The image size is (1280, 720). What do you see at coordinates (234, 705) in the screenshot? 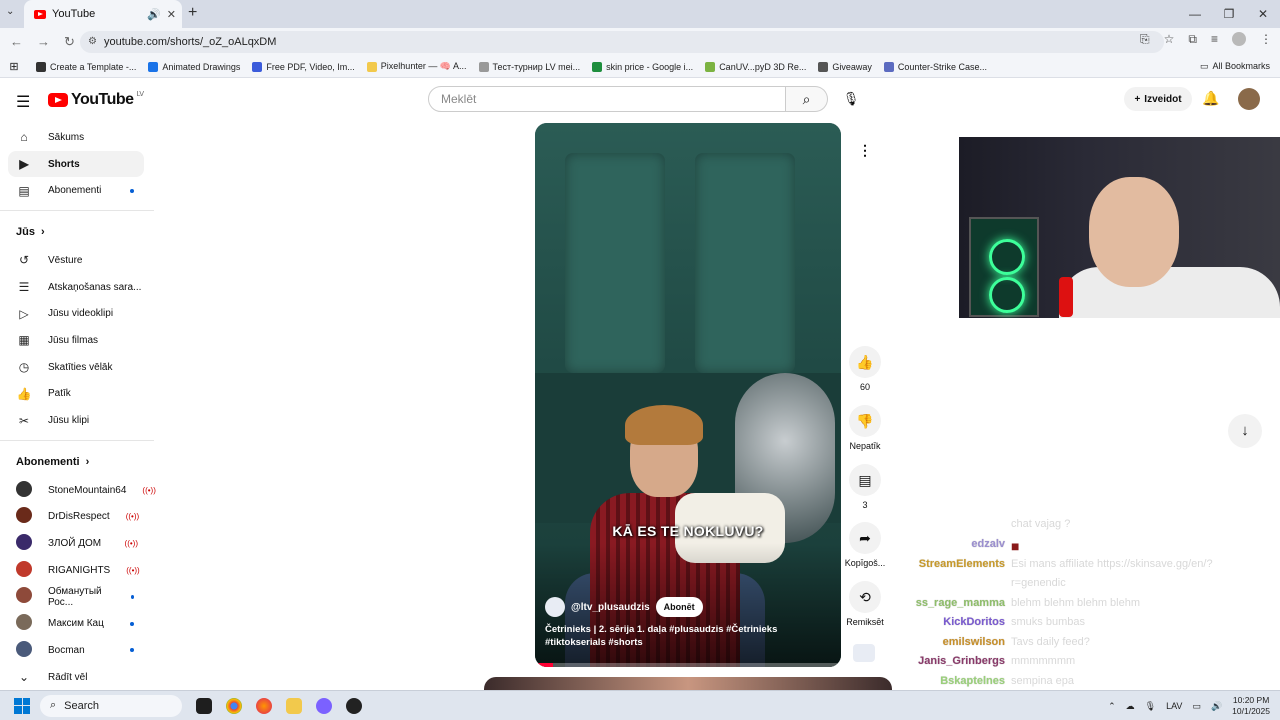
I see `chrome-icon` at bounding box center [234, 705].